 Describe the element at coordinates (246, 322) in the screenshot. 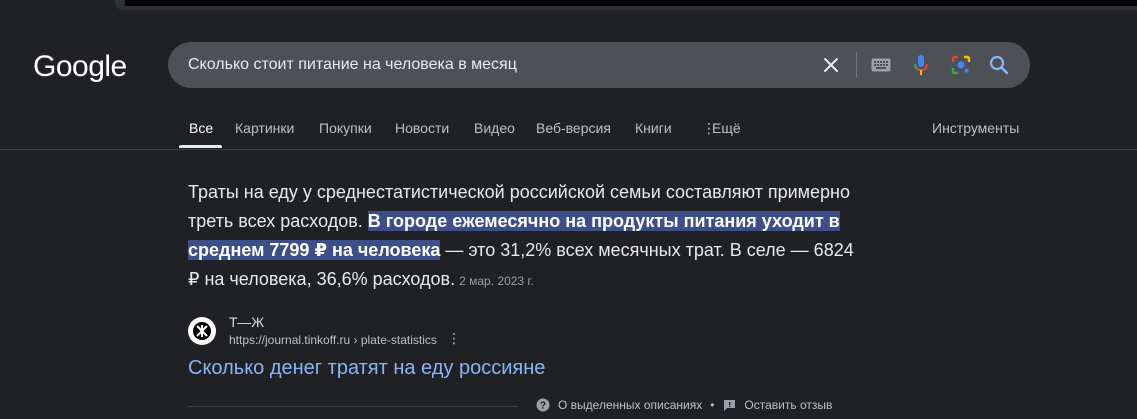

I see `source-name: Т—Ж` at that location.